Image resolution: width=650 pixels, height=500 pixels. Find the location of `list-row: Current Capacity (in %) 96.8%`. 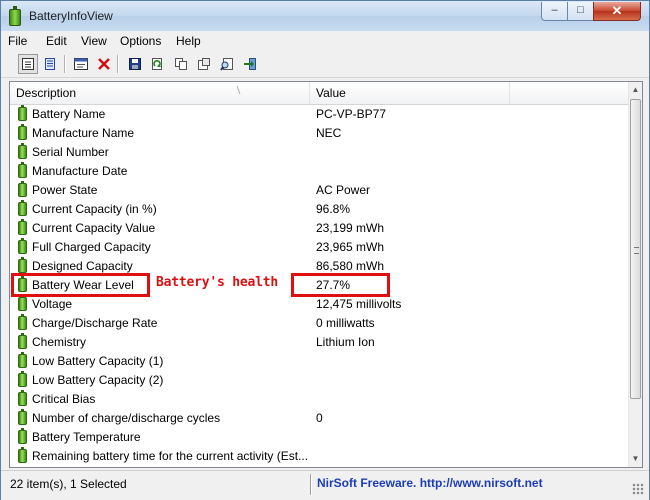

list-row: Current Capacity (in %) 96.8% is located at coordinates (319, 209).